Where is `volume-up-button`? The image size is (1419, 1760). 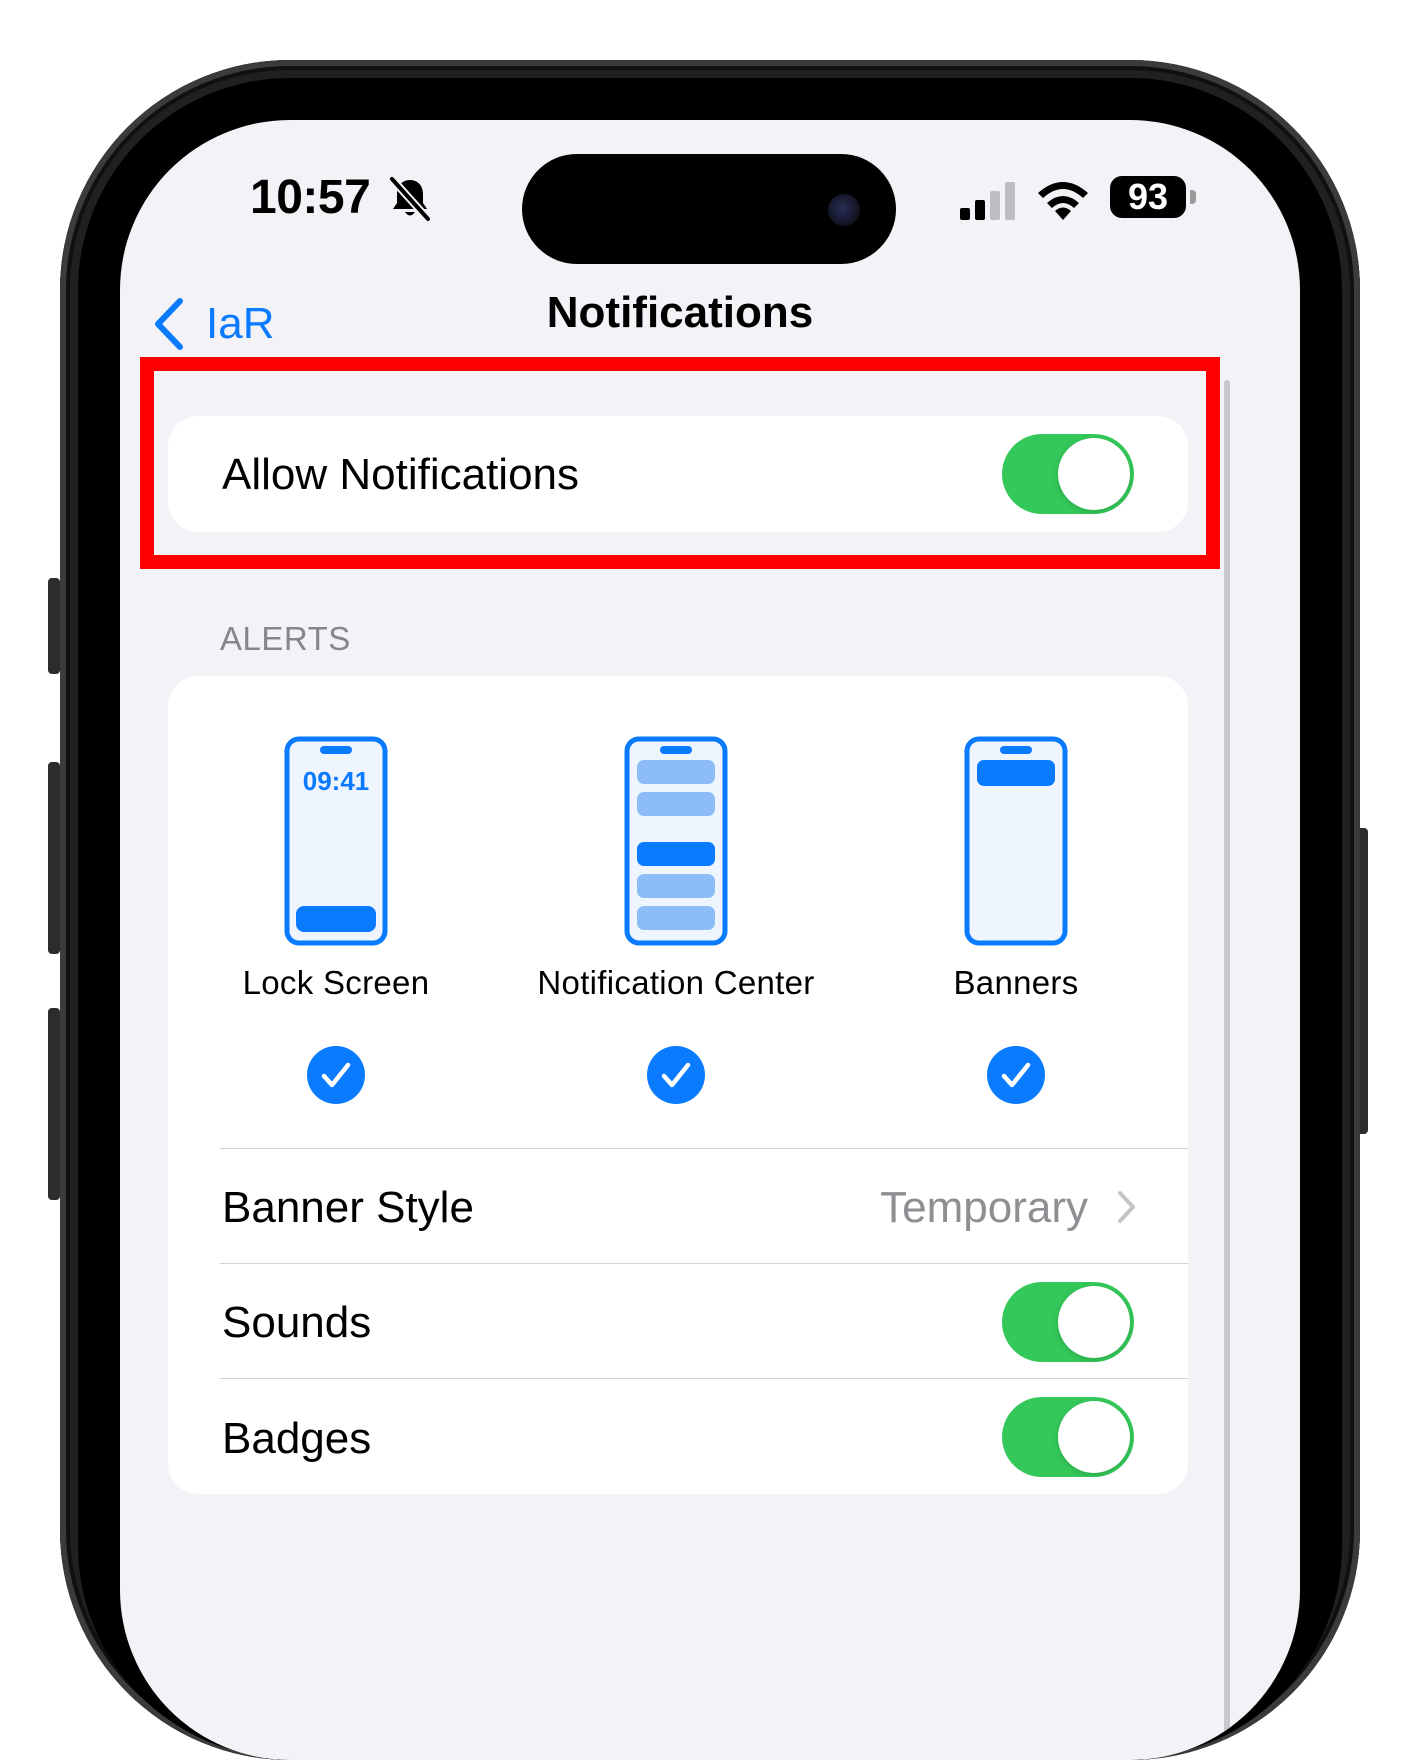 volume-up-button is located at coordinates (54, 858).